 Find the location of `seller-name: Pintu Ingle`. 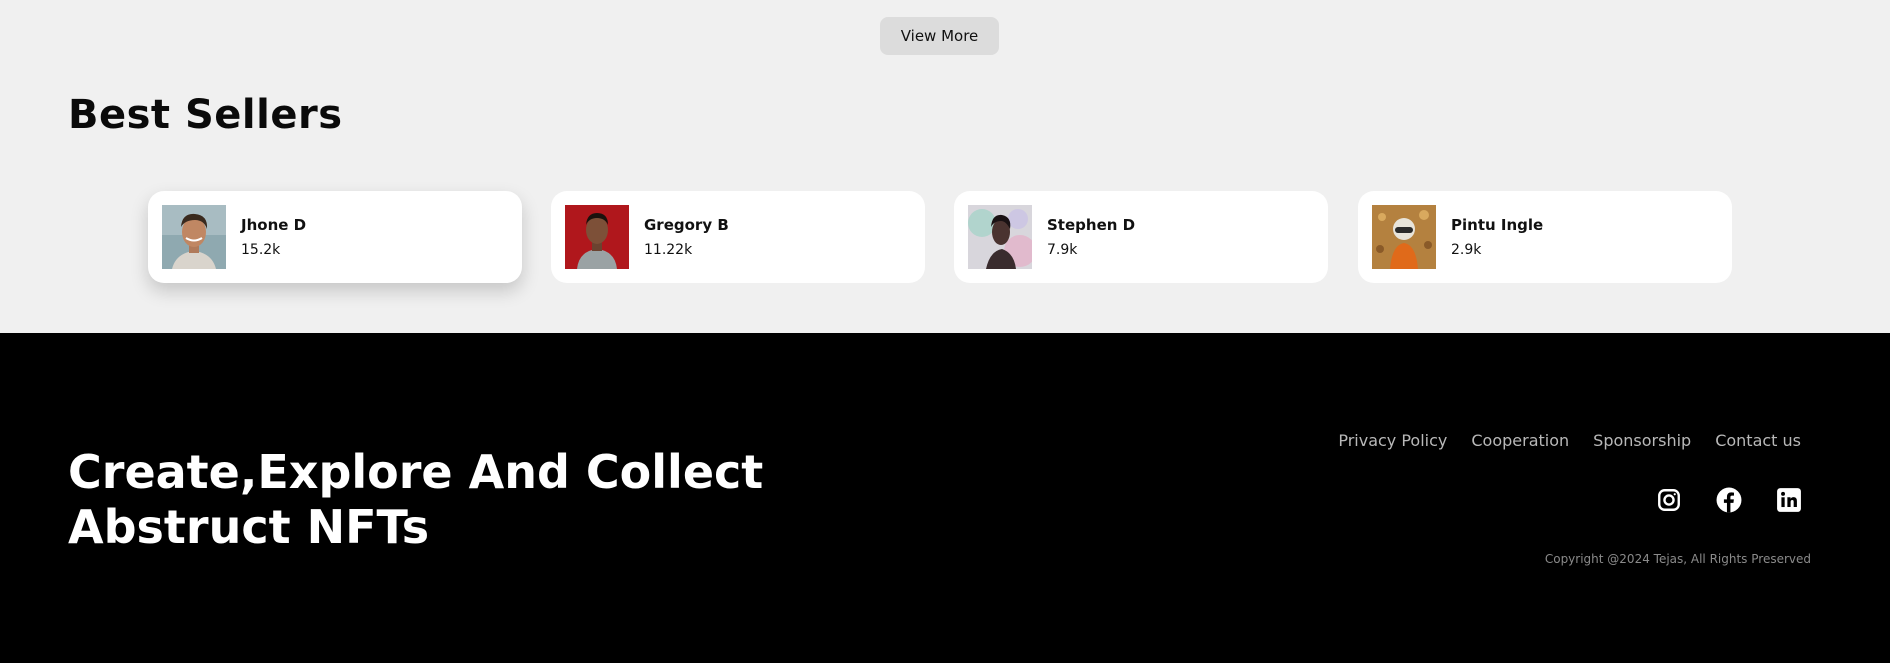

seller-name: Pintu Ingle is located at coordinates (1497, 225).